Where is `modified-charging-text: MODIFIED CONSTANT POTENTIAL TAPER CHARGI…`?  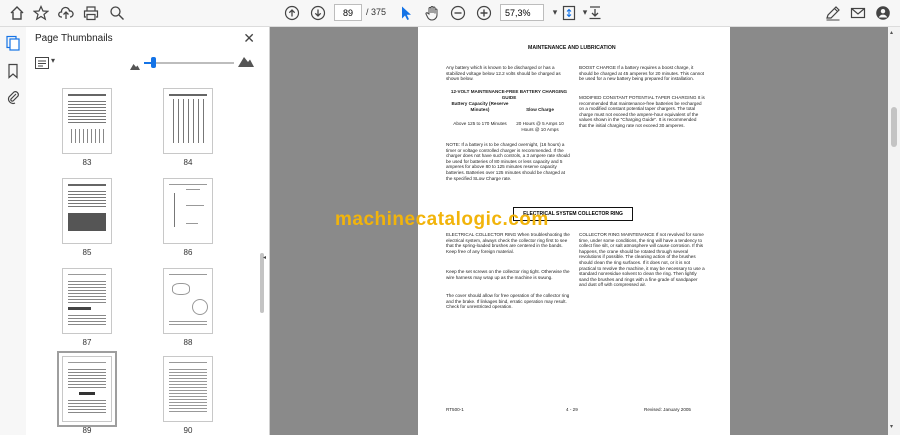
modified-charging-text: MODIFIED CONSTANT POTENTIAL TAPER CHARGI… is located at coordinates (642, 111).